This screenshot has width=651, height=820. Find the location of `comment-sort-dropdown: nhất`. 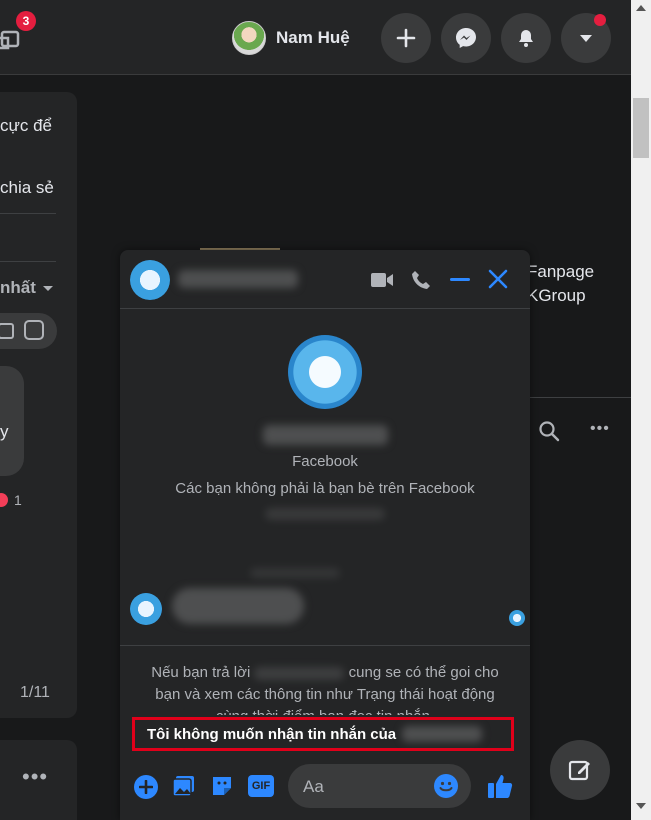

comment-sort-dropdown: nhất is located at coordinates (27, 288).